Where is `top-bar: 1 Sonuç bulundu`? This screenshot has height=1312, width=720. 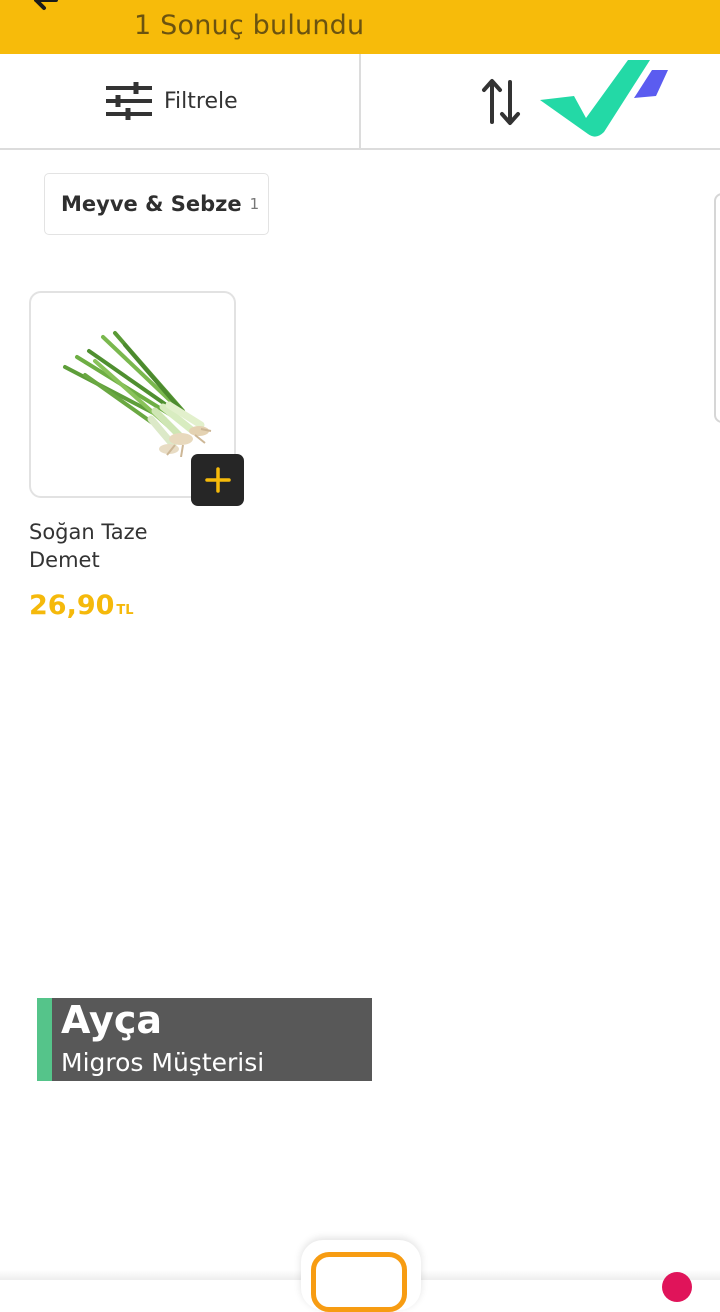 top-bar: 1 Sonuç bulundu is located at coordinates (360, 27).